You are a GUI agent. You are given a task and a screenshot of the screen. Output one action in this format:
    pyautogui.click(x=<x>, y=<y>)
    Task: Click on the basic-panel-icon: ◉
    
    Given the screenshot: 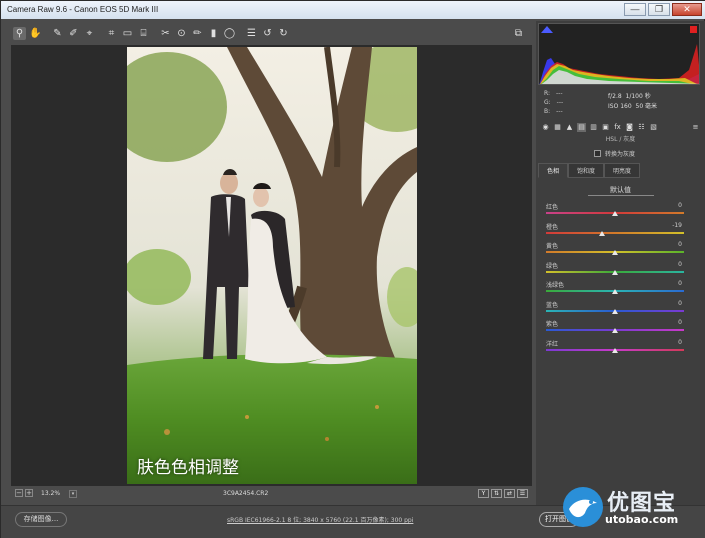 What is the action you would take?
    pyautogui.click(x=545, y=127)
    